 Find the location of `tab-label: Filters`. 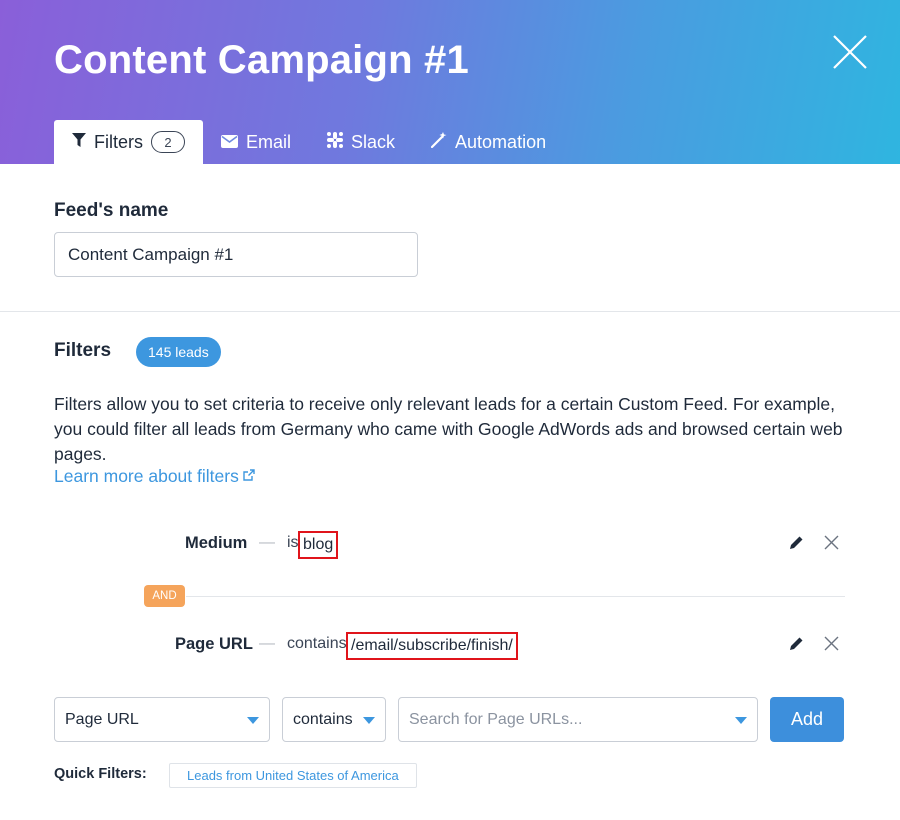

tab-label: Filters is located at coordinates (118, 141).